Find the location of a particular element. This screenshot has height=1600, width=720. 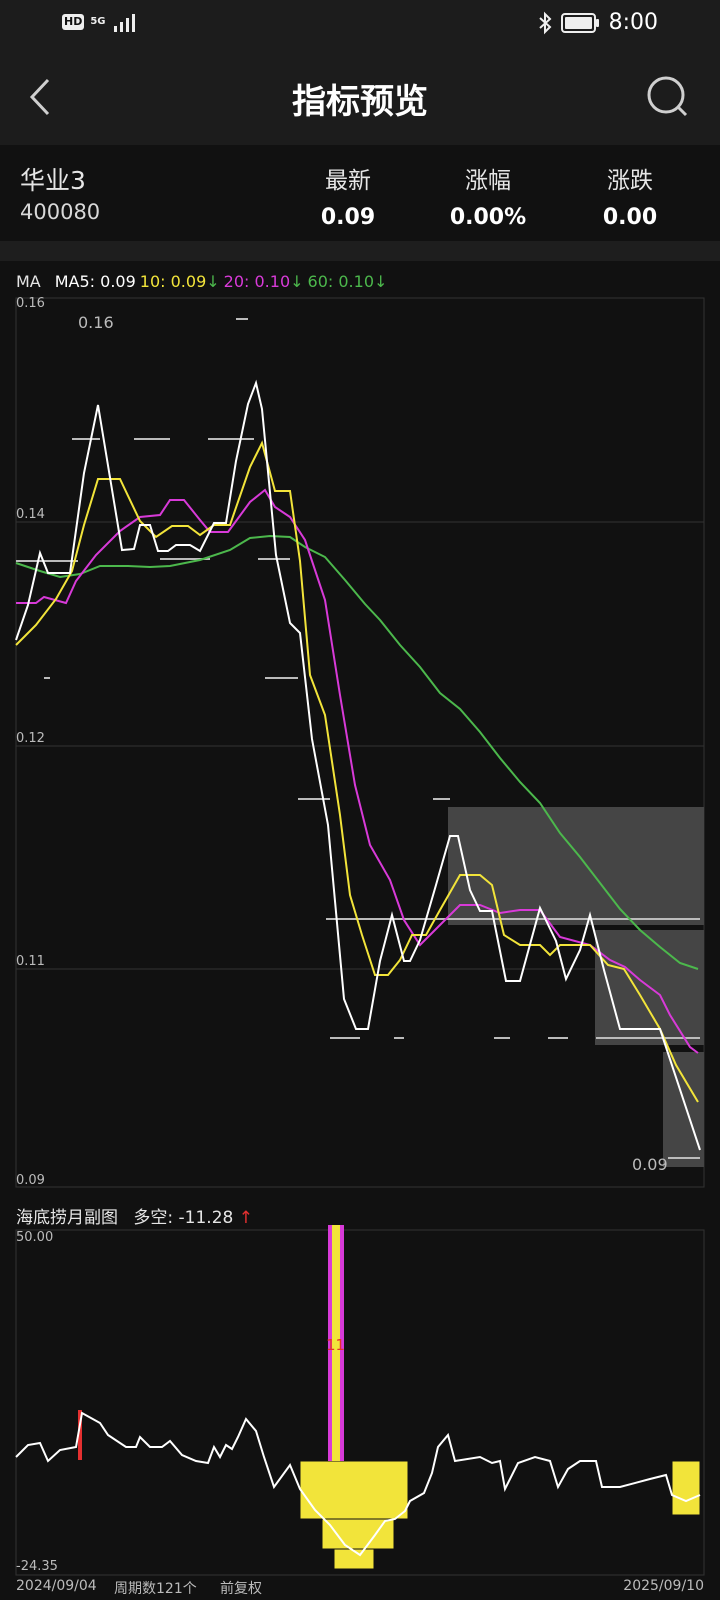

search-button is located at coordinates (668, 97).